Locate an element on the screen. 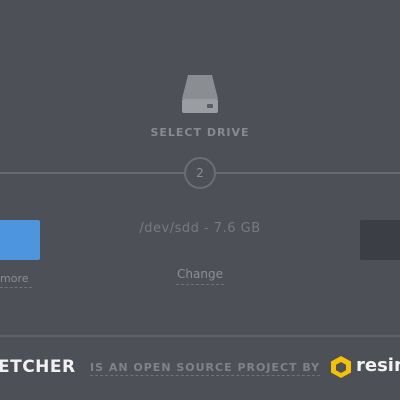 The height and width of the screenshot is (400, 400). step-number-badge: 2 is located at coordinates (200, 173).